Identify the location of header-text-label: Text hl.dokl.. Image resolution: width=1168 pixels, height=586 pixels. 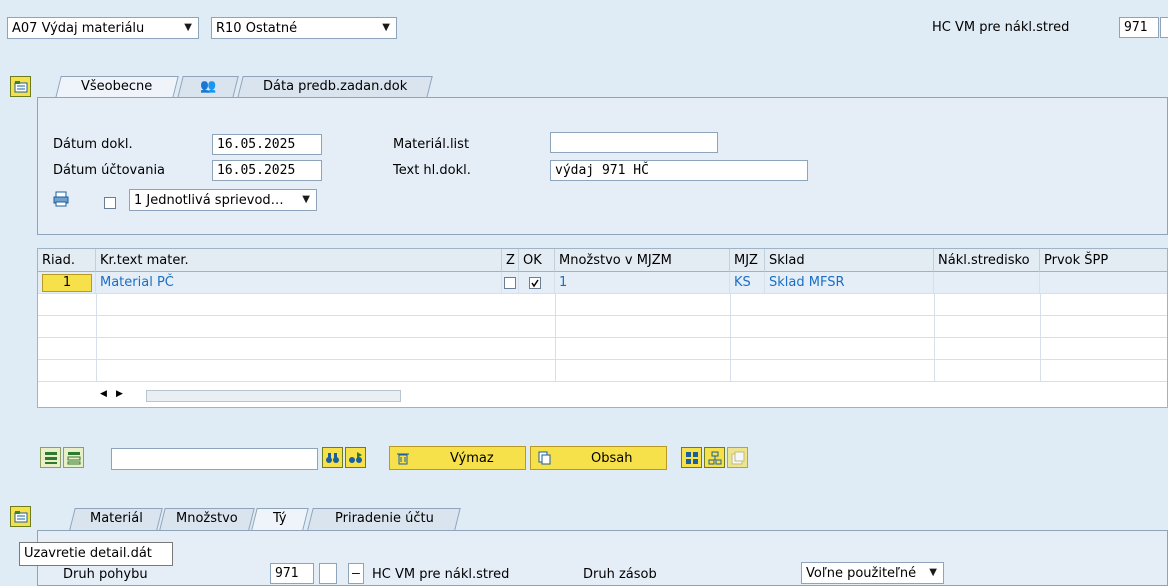
(432, 170).